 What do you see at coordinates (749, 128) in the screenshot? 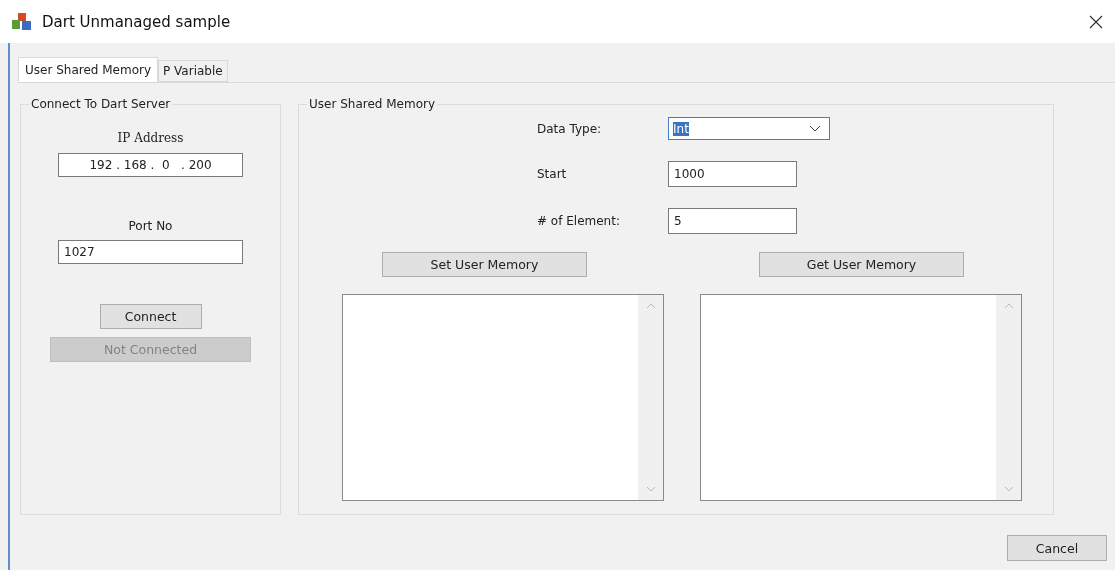
I see `data-type-dropdown: Int` at bounding box center [749, 128].